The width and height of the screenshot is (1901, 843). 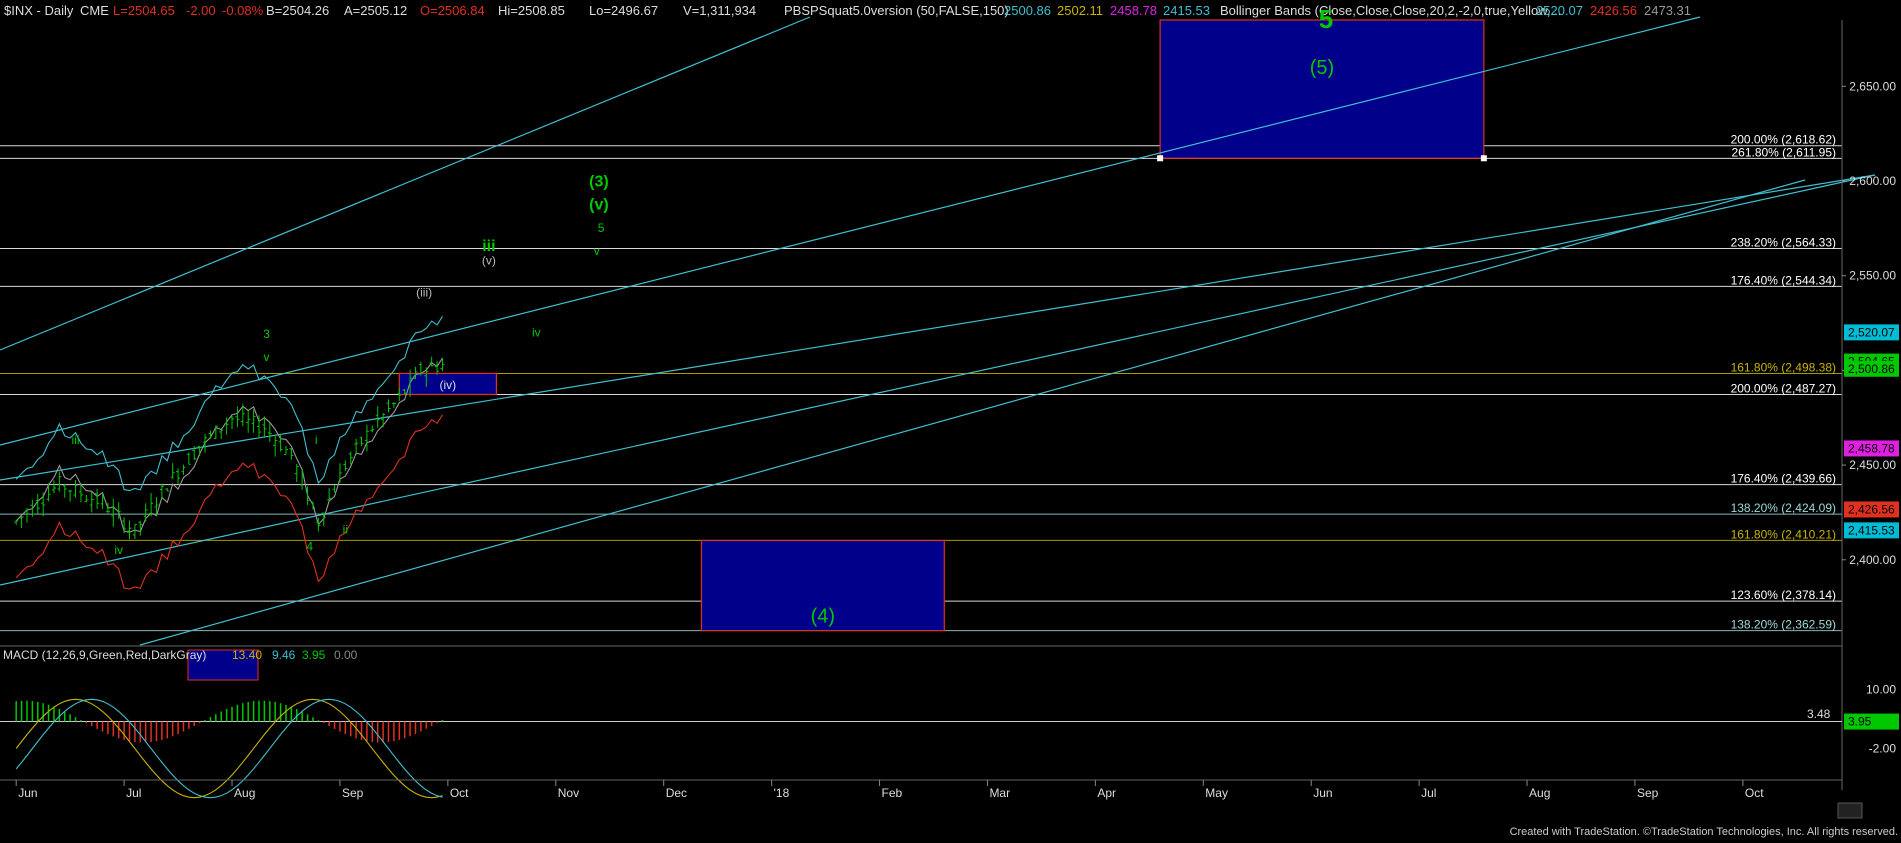 What do you see at coordinates (1871, 369) in the screenshot?
I see `price-axis-box-label: 2,500.86` at bounding box center [1871, 369].